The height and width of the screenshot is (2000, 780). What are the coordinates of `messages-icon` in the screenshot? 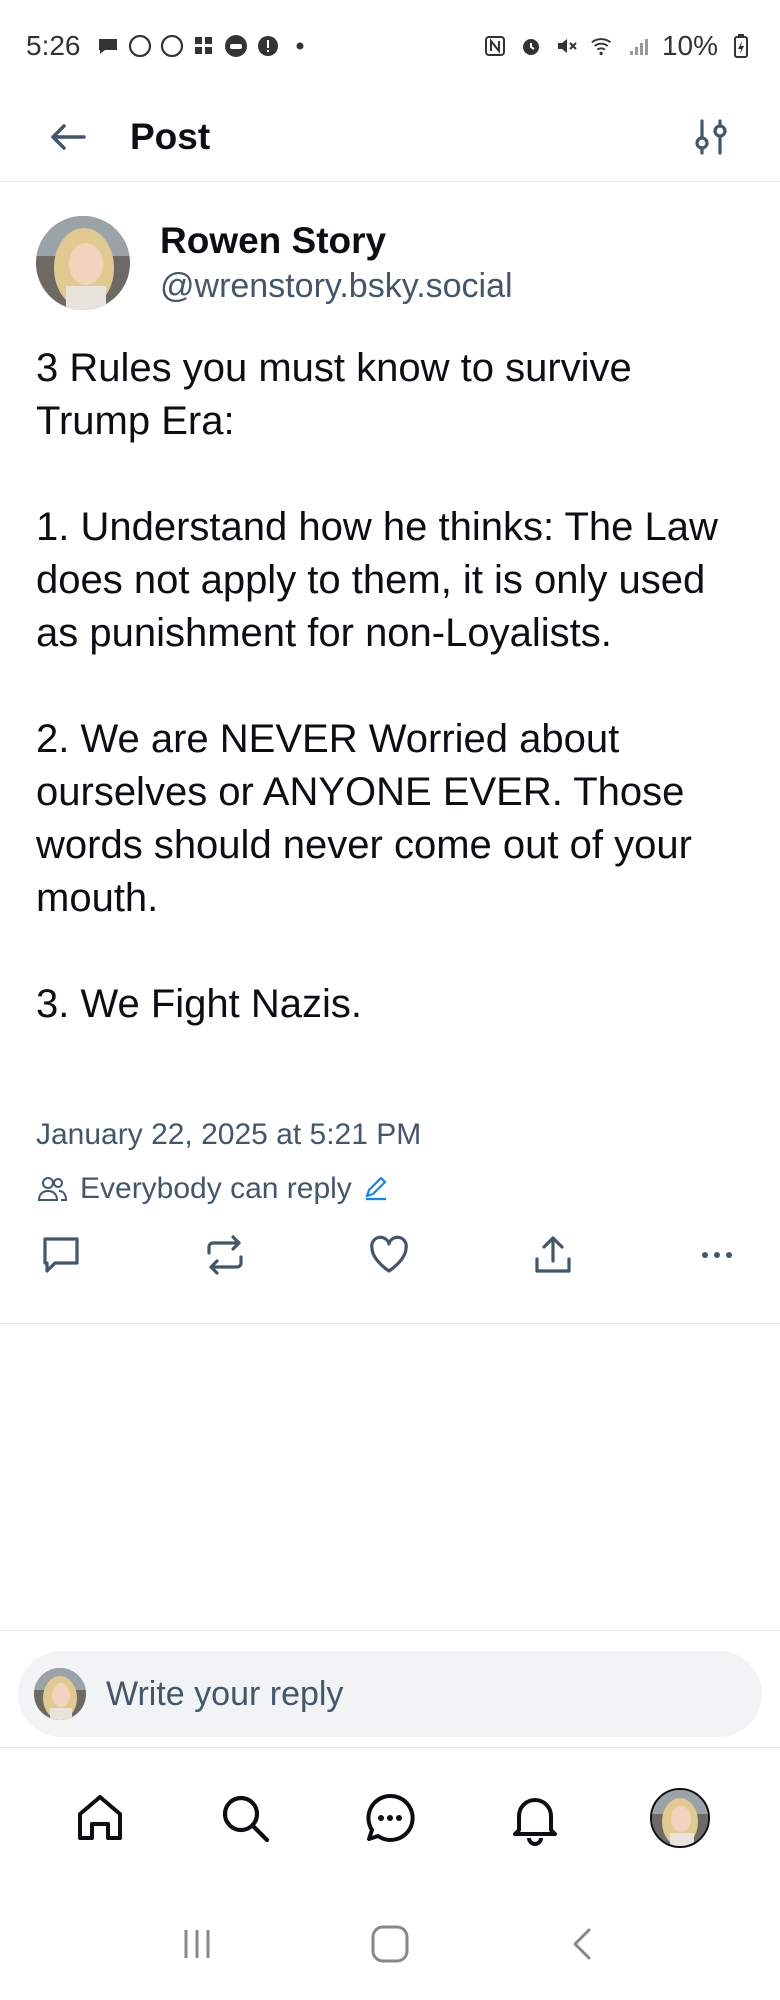 It's located at (390, 1817).